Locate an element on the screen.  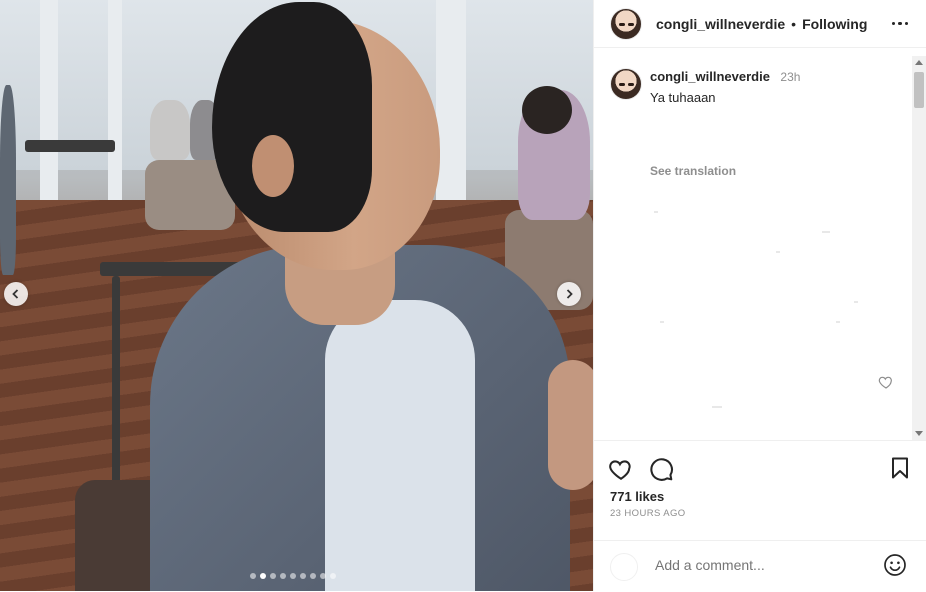
actions-divider is located at coordinates (760, 440).